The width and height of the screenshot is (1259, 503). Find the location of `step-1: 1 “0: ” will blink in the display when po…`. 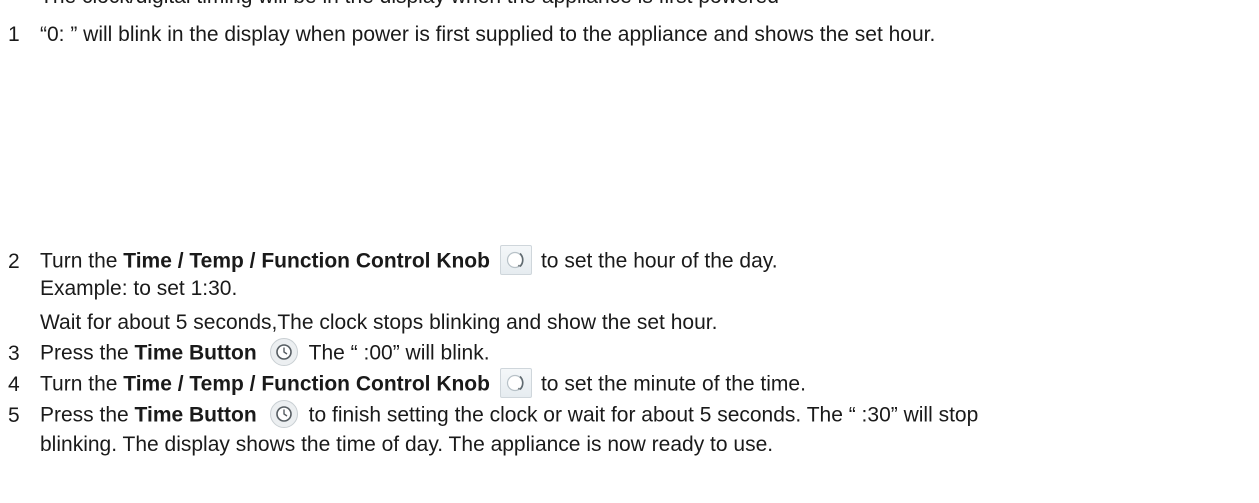

step-1: 1 “0: ” will blink in the display when po… is located at coordinates (467, 35).